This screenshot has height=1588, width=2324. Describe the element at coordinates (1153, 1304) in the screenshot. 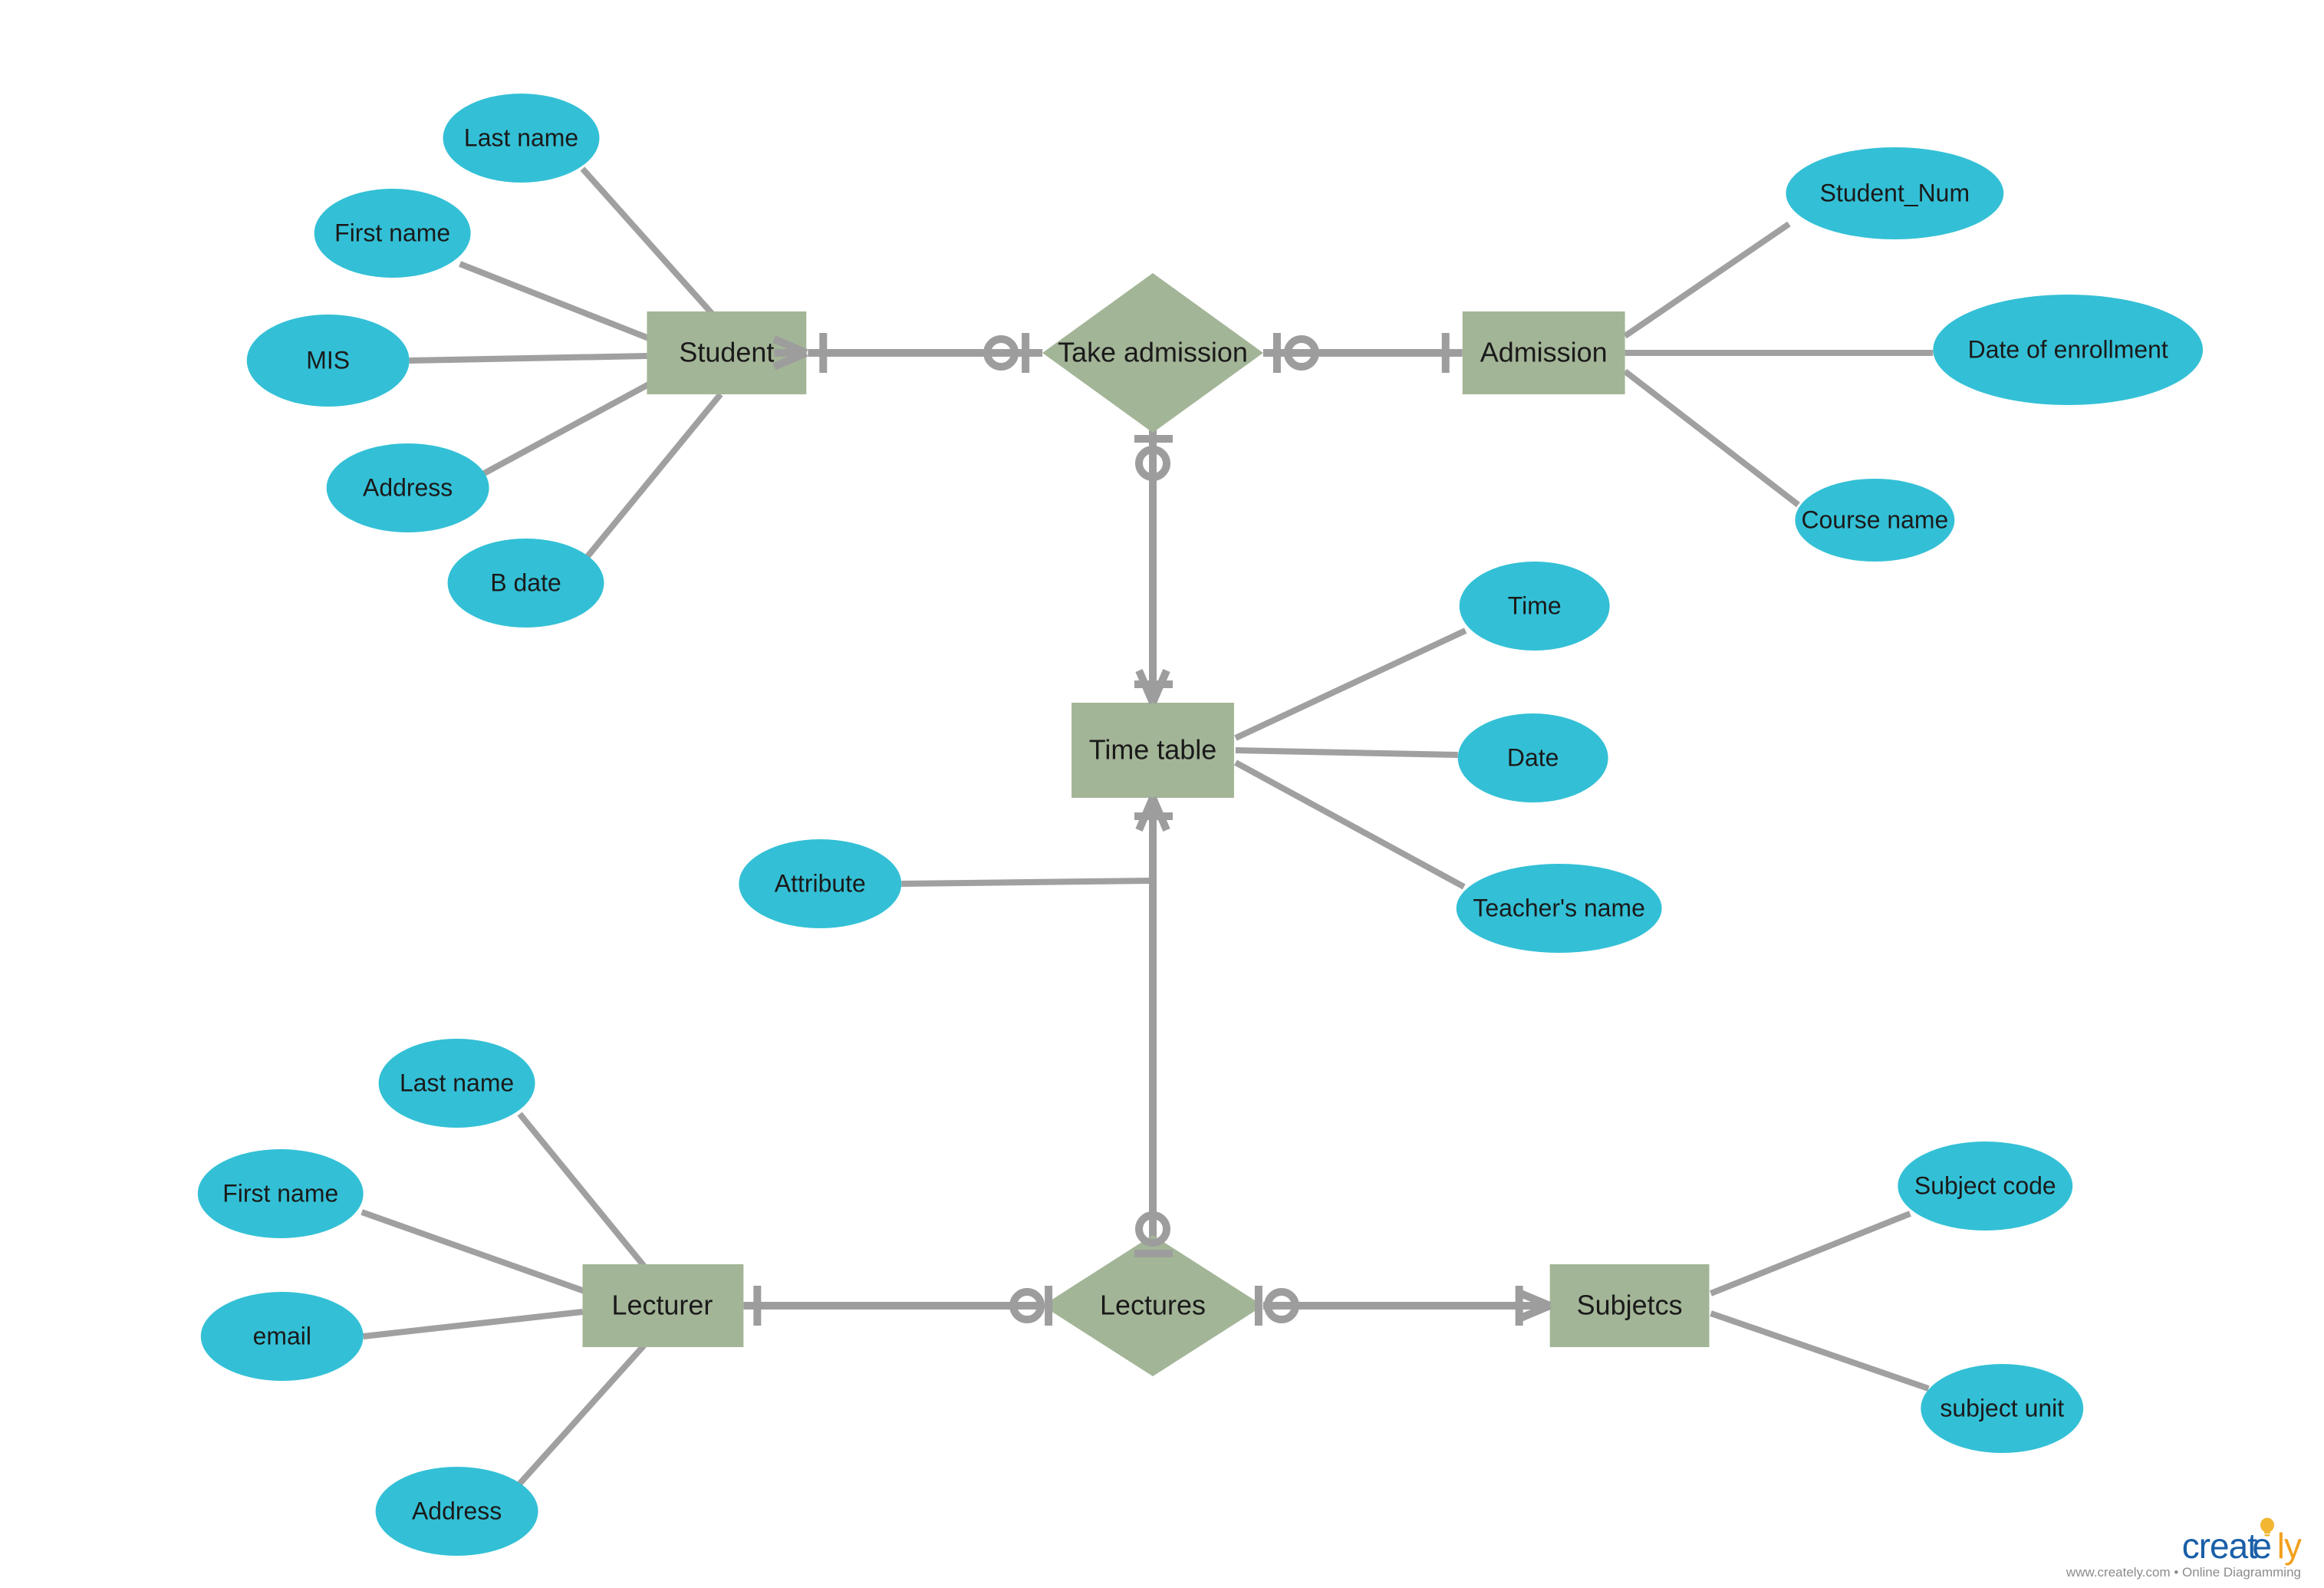

I see `relationship-lectures-label: Lectures` at that location.